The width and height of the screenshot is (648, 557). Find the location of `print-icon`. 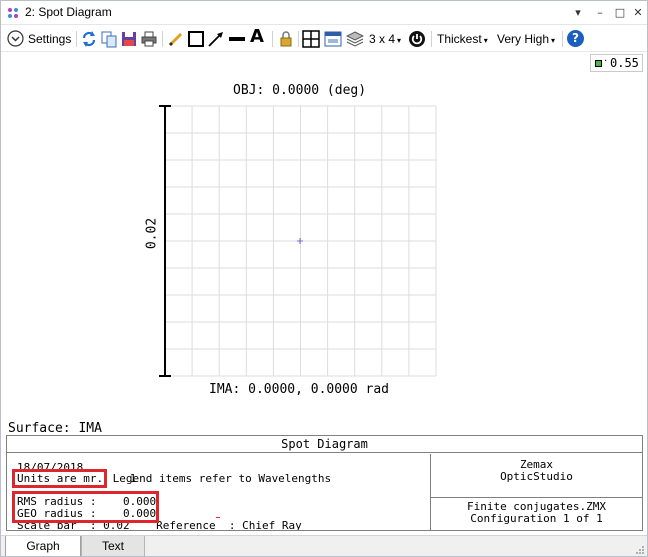

print-icon is located at coordinates (149, 39).